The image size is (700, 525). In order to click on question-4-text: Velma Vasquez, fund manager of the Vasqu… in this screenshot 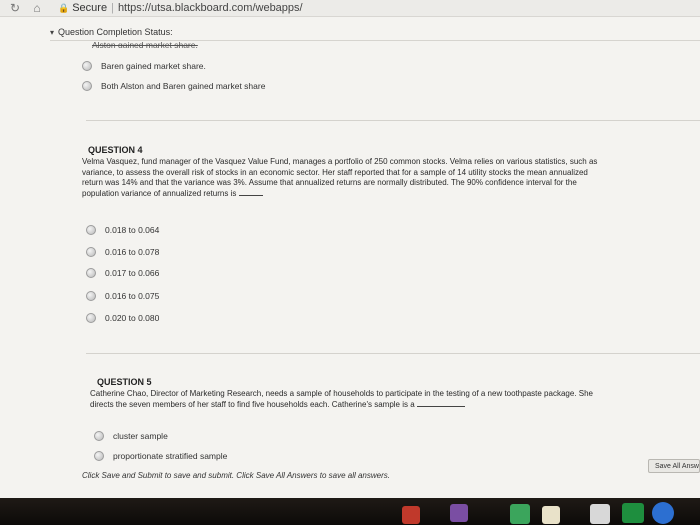, I will do `click(388, 178)`.